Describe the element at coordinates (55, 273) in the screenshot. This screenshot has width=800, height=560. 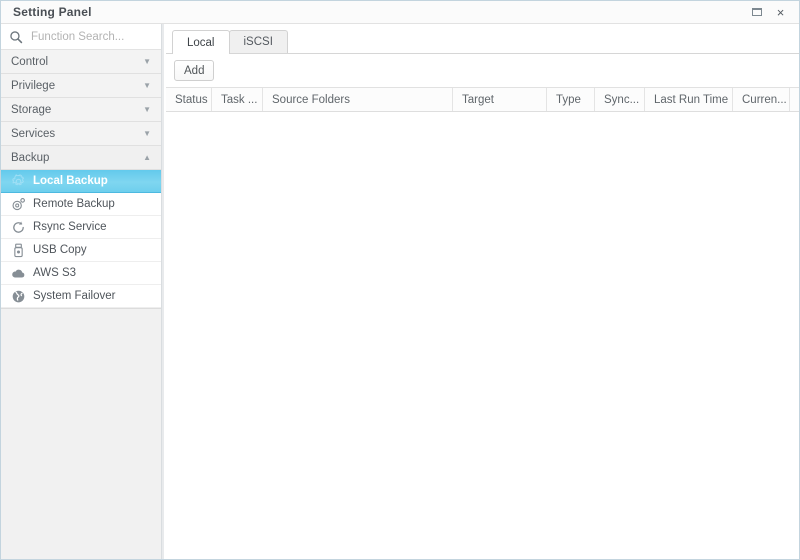
I see `sidebar-item-label: AWS S3` at that location.